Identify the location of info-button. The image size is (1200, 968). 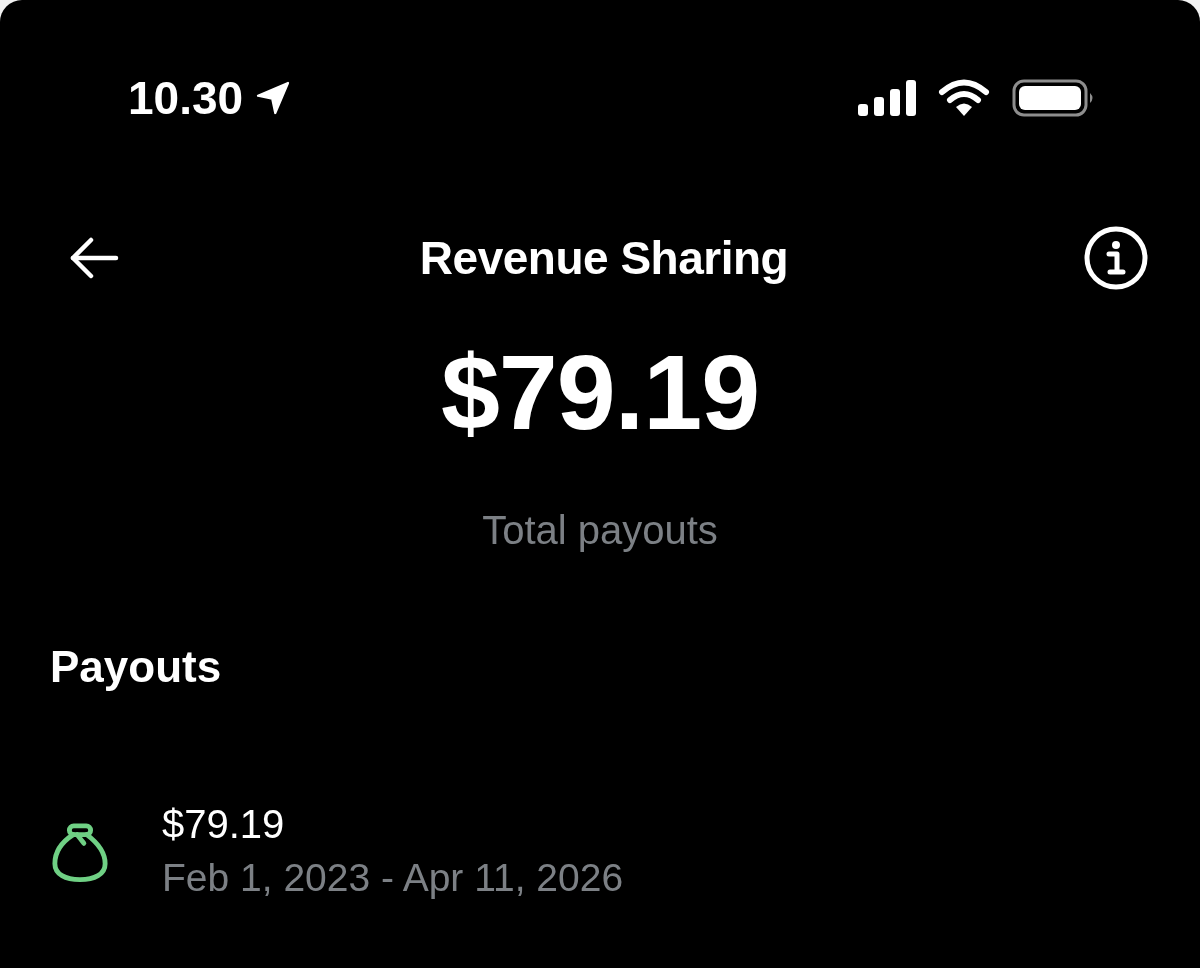
(1116, 258).